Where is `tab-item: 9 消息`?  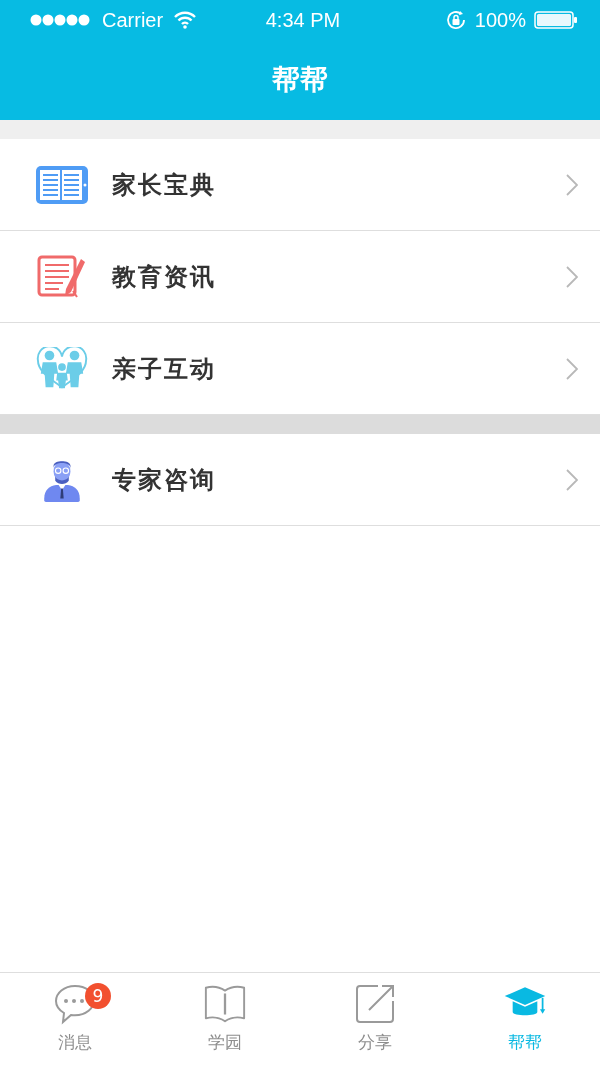
tab-item: 9 消息 is located at coordinates (75, 1019).